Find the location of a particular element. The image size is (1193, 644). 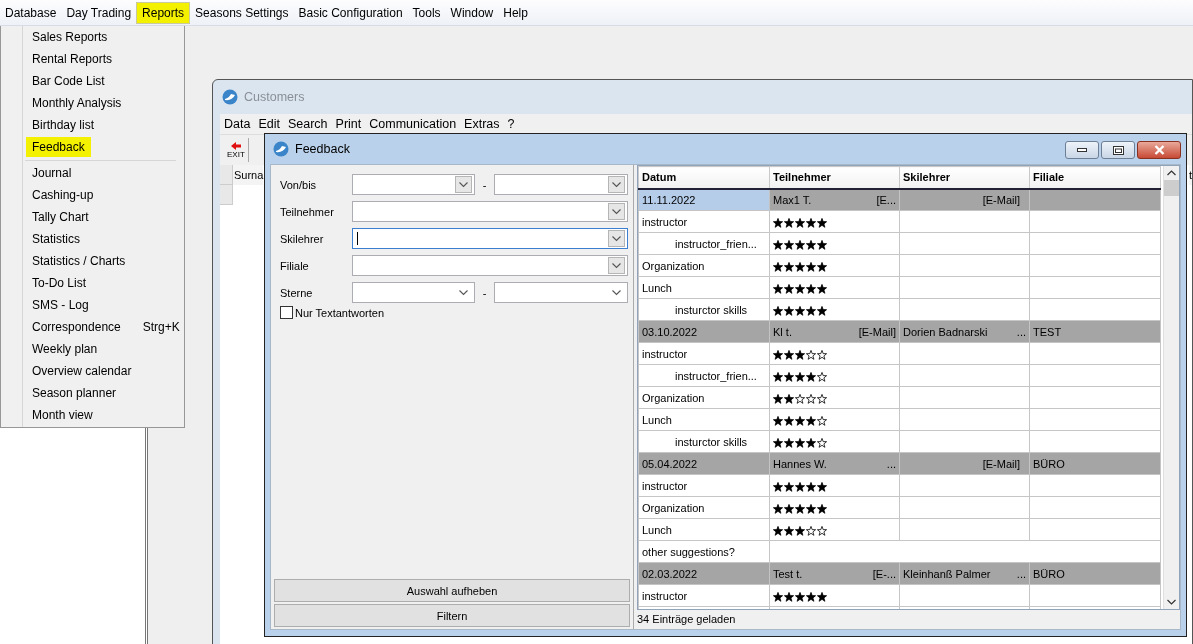

menu-item: To-Do List is located at coordinates (59, 283).